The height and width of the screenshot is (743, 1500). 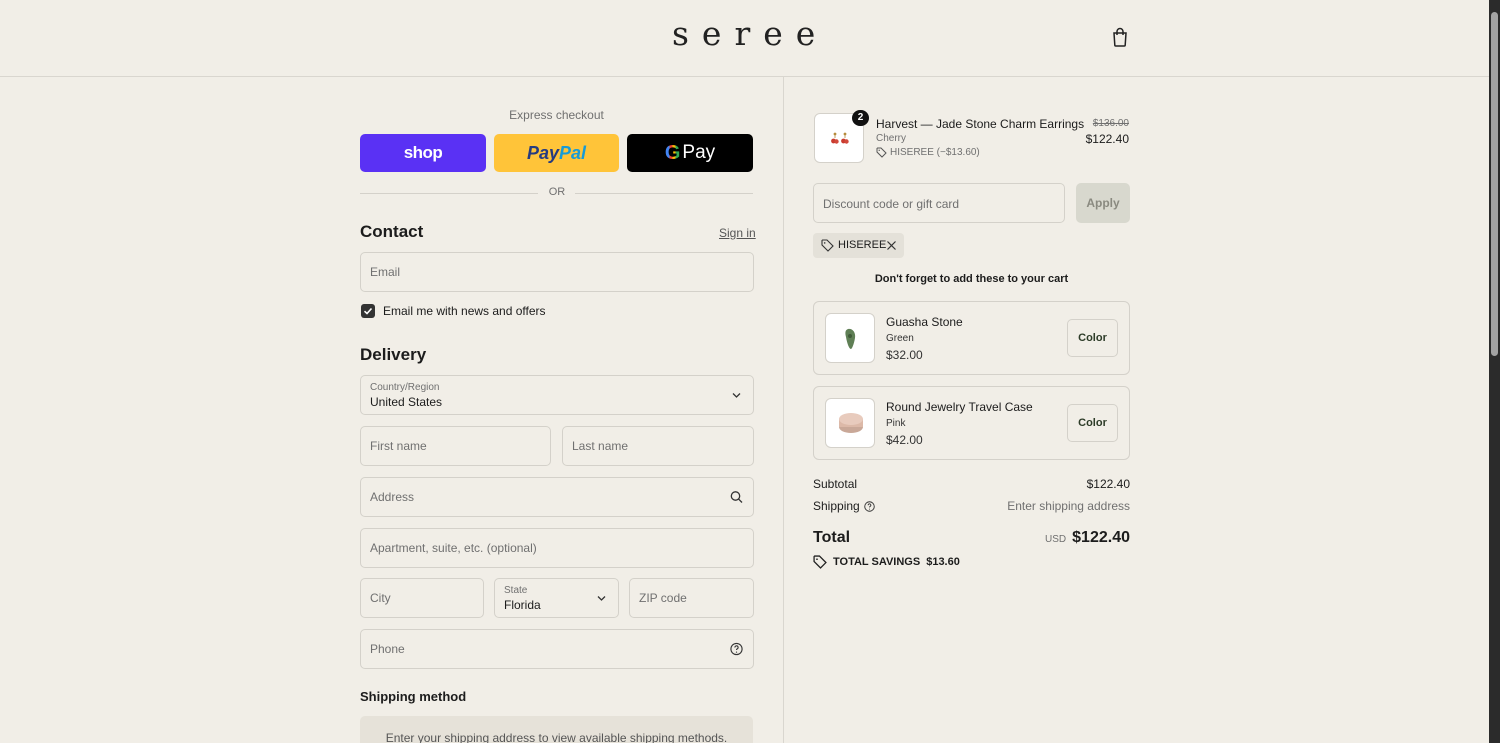 I want to click on product-variant: Cherry, so click(x=891, y=138).